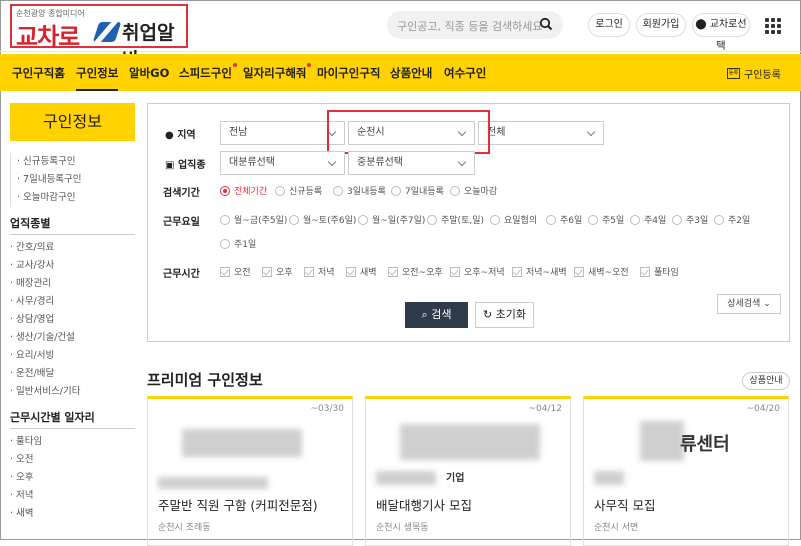  Describe the element at coordinates (250, 471) in the screenshot. I see `premium-card: ~03/30 주말반 직원 구함 (커피전문점) 순천시 조례동` at that location.